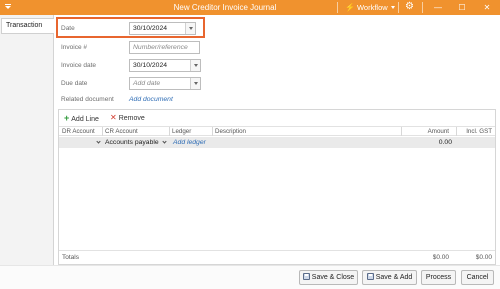 The width and height of the screenshot is (500, 289). Describe the element at coordinates (483, 257) in the screenshot. I see `totals-incl-gst: $0.00` at that location.